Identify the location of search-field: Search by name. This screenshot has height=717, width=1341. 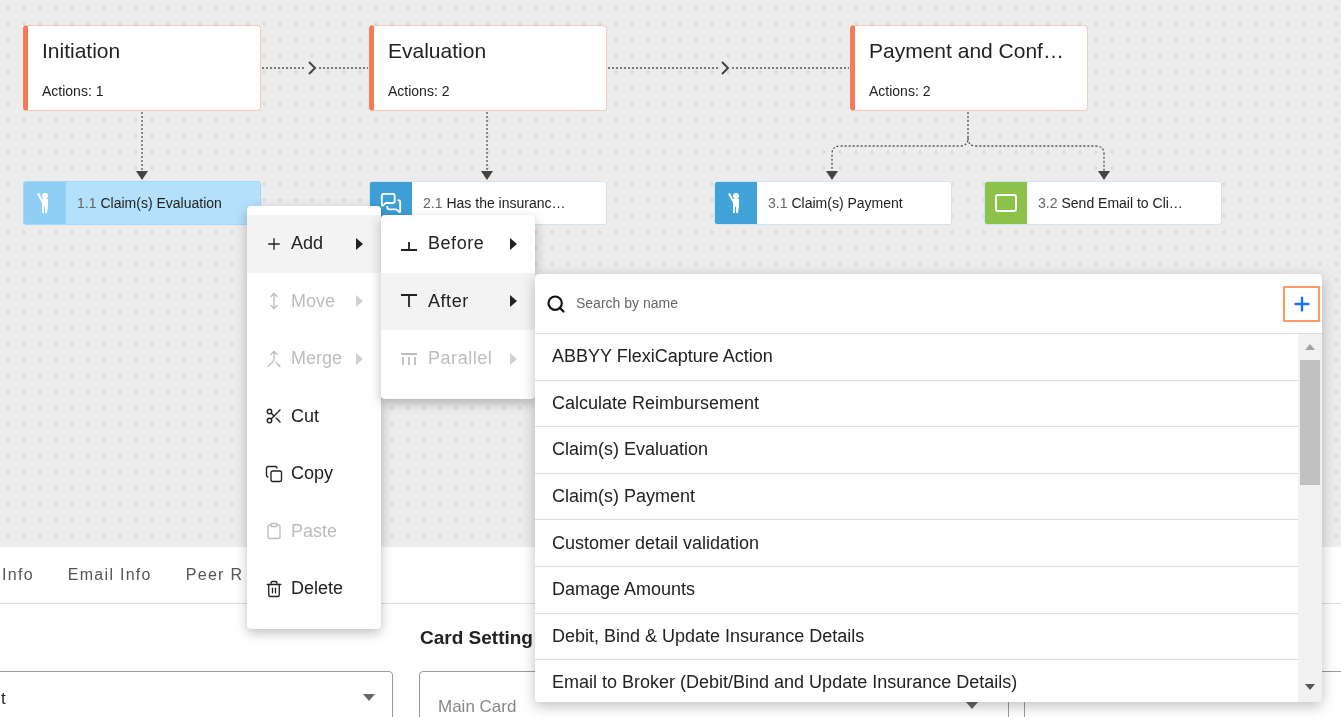
(929, 303).